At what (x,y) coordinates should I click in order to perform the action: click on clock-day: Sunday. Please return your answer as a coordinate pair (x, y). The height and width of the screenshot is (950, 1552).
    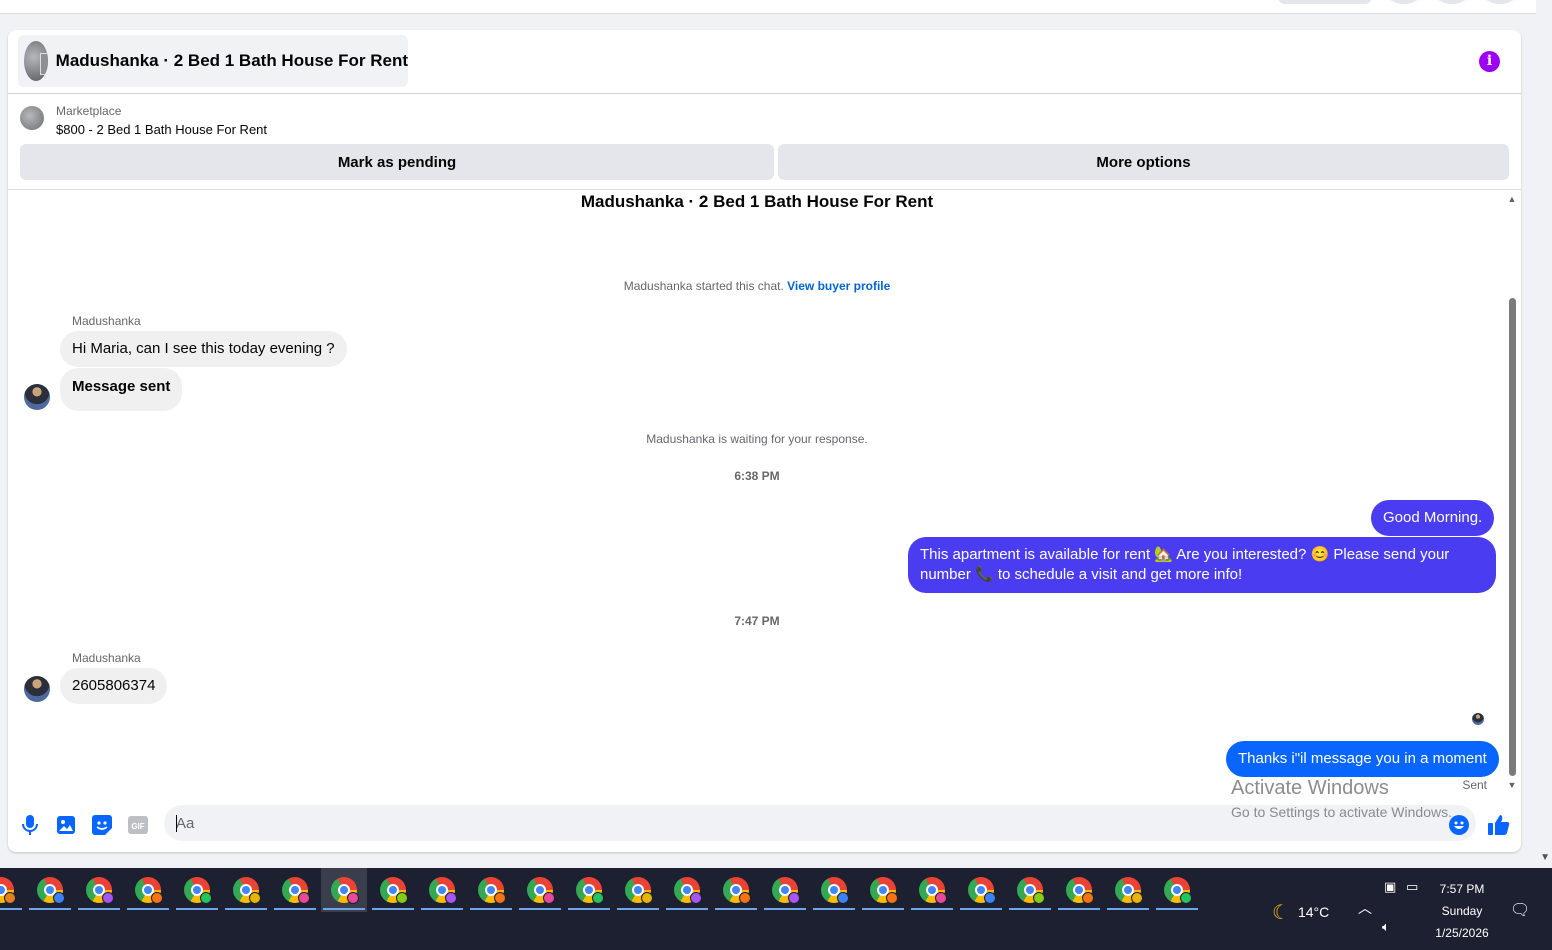
    Looking at the image, I should click on (1462, 911).